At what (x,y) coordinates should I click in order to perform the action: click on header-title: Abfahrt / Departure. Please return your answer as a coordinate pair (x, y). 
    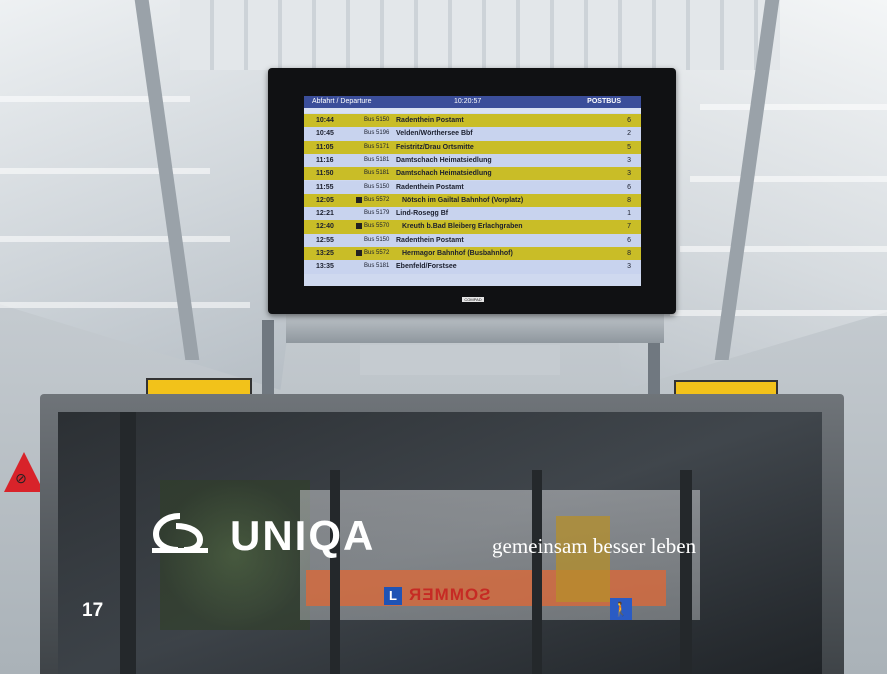
    Looking at the image, I should click on (342, 101).